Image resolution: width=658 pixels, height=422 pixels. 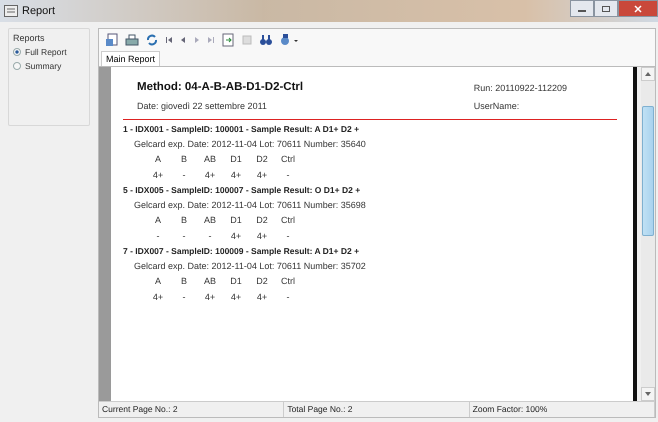 I want to click on maximize-button, so click(x=606, y=8).